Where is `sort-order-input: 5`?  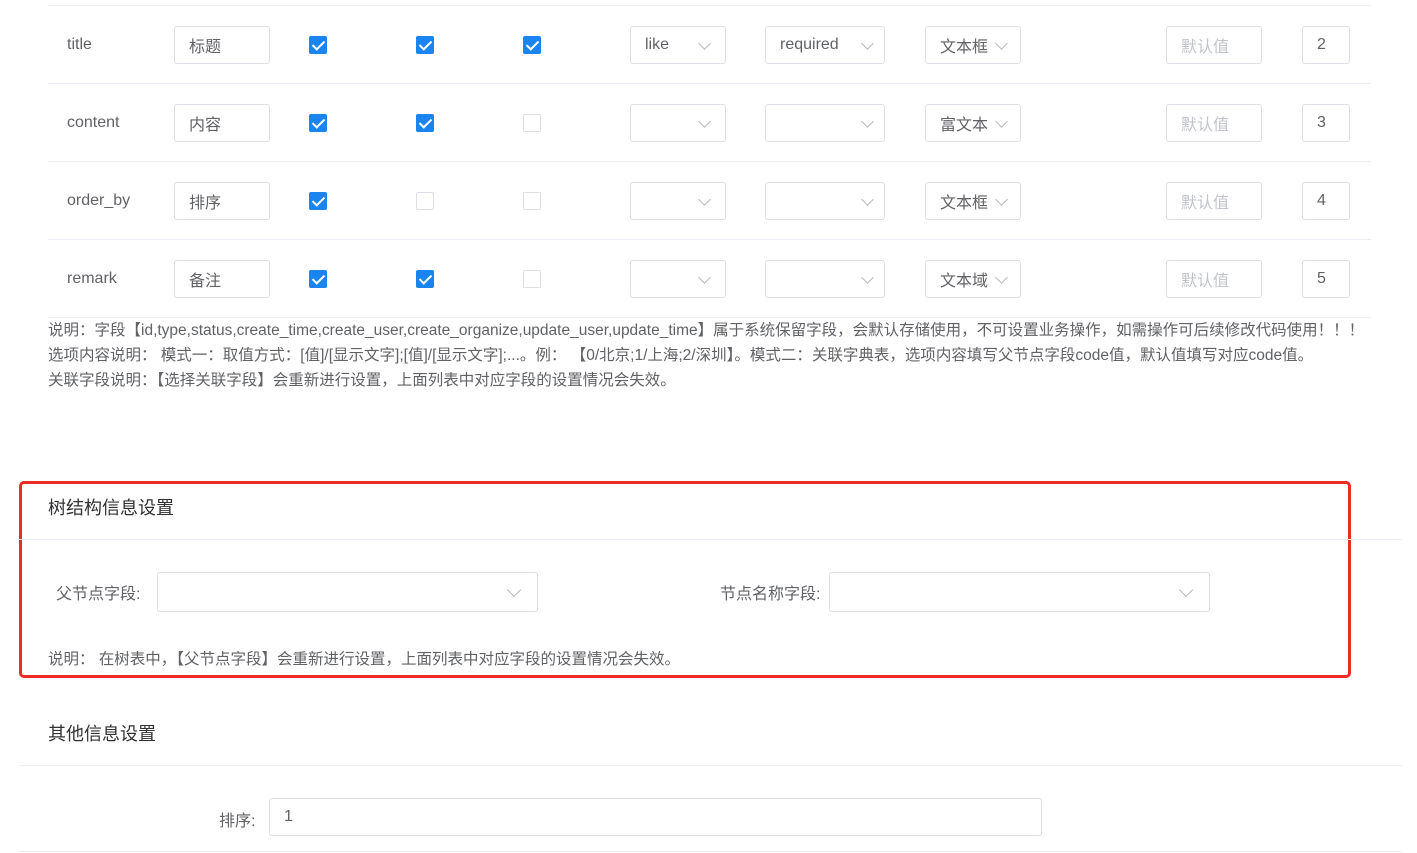
sort-order-input: 5 is located at coordinates (1326, 279).